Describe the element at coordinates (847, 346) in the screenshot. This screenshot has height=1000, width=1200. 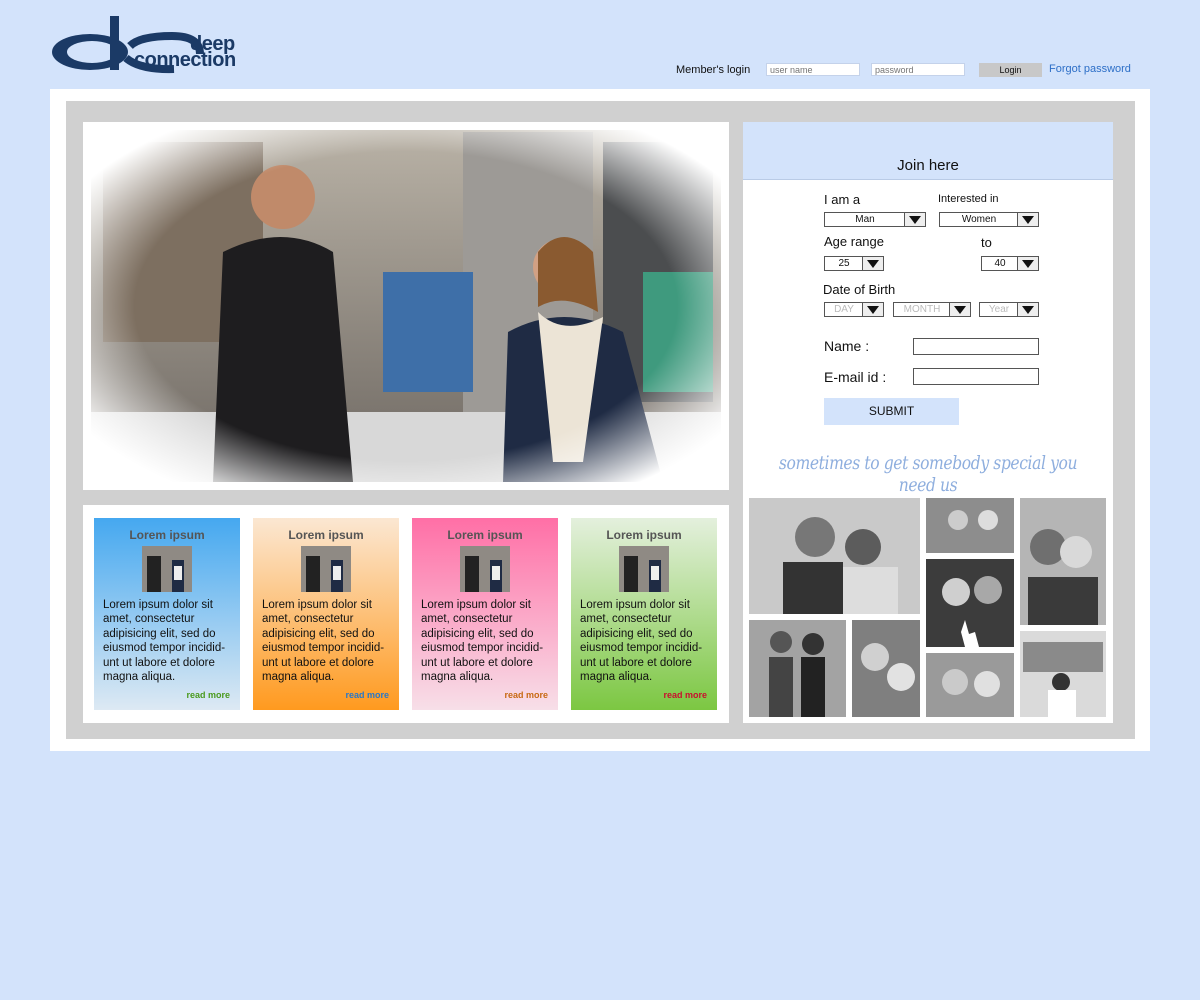
I see `name-label: Name :` at that location.